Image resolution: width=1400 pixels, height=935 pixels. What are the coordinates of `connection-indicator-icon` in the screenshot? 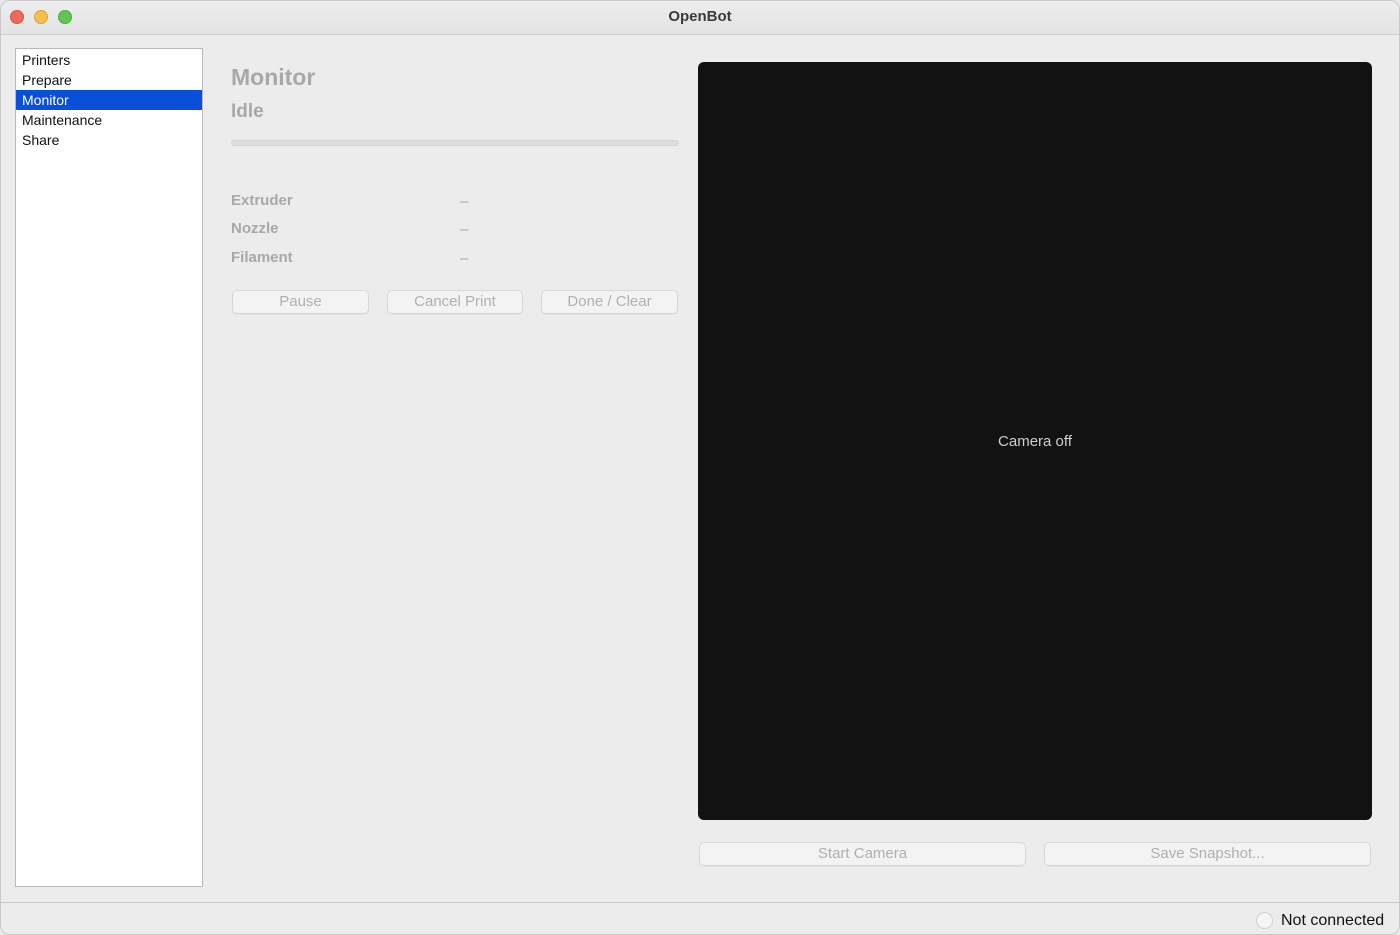 It's located at (1264, 920).